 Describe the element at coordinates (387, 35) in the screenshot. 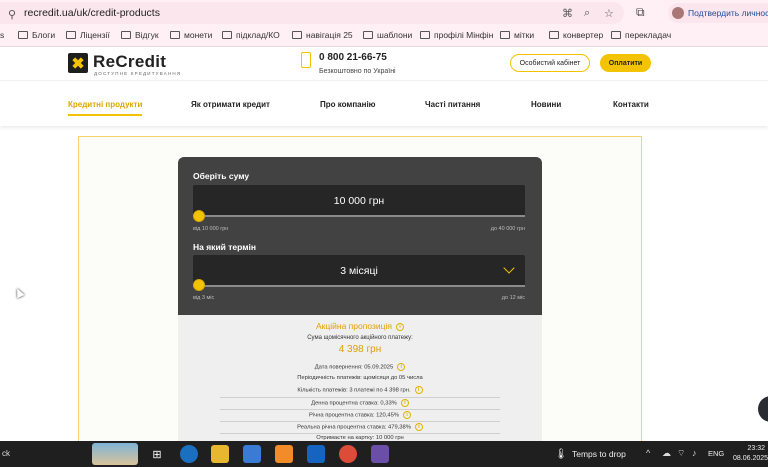

I see `bookmark-item: шаблони` at that location.